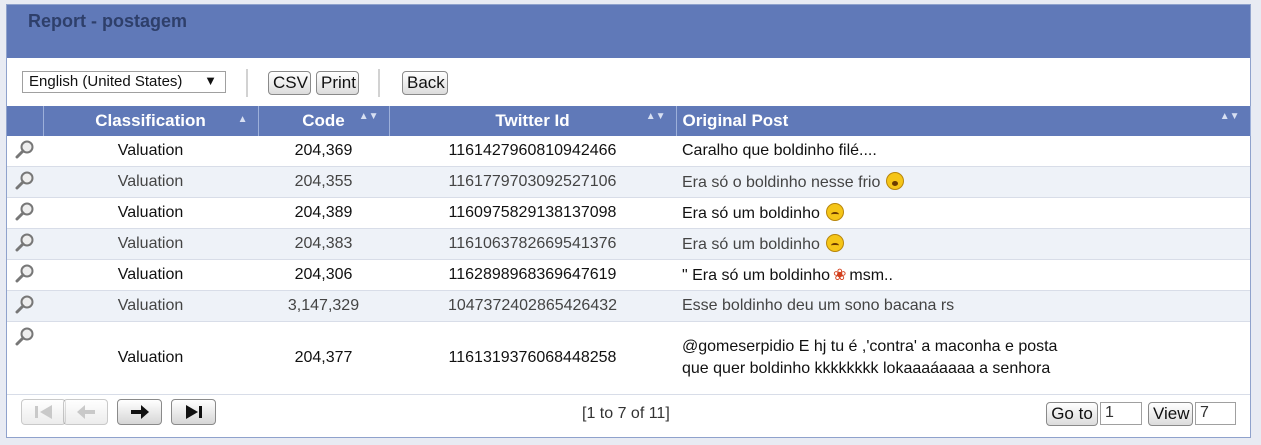 The height and width of the screenshot is (445, 1261). What do you see at coordinates (323, 213) in the screenshot?
I see `code-cell: 204,389` at bounding box center [323, 213].